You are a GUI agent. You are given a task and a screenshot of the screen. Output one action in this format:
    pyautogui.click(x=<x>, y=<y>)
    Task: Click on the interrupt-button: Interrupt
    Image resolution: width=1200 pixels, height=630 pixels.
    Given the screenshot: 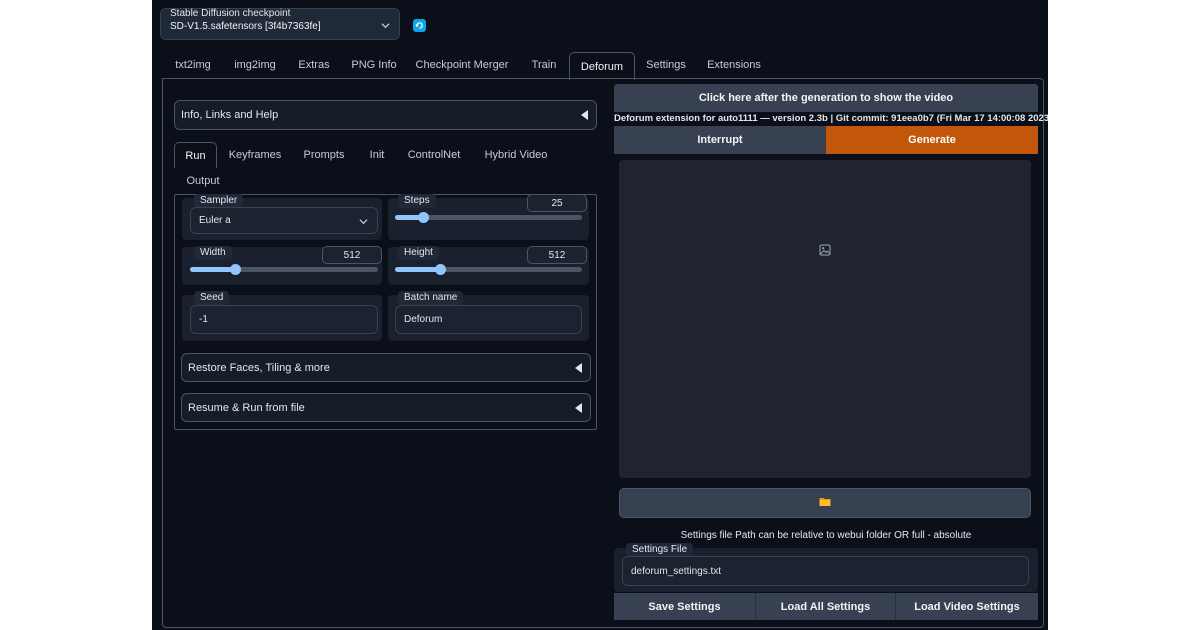 What is the action you would take?
    pyautogui.click(x=720, y=140)
    